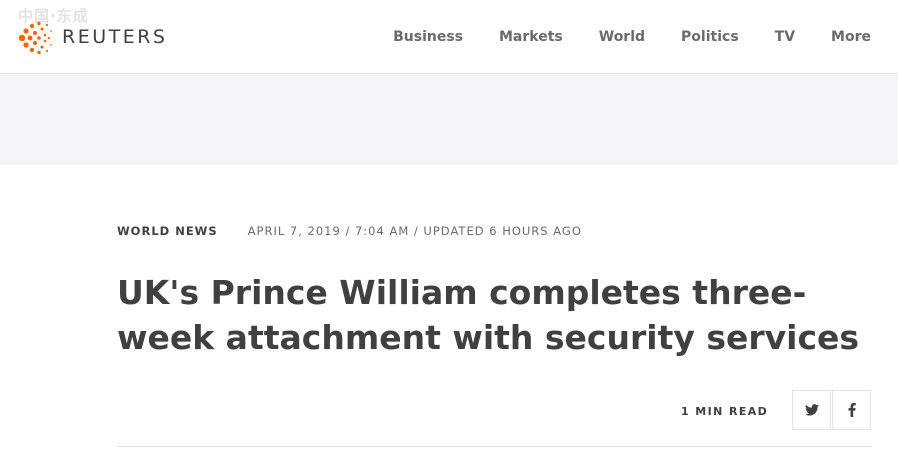  I want to click on facebook-icon, so click(852, 410).